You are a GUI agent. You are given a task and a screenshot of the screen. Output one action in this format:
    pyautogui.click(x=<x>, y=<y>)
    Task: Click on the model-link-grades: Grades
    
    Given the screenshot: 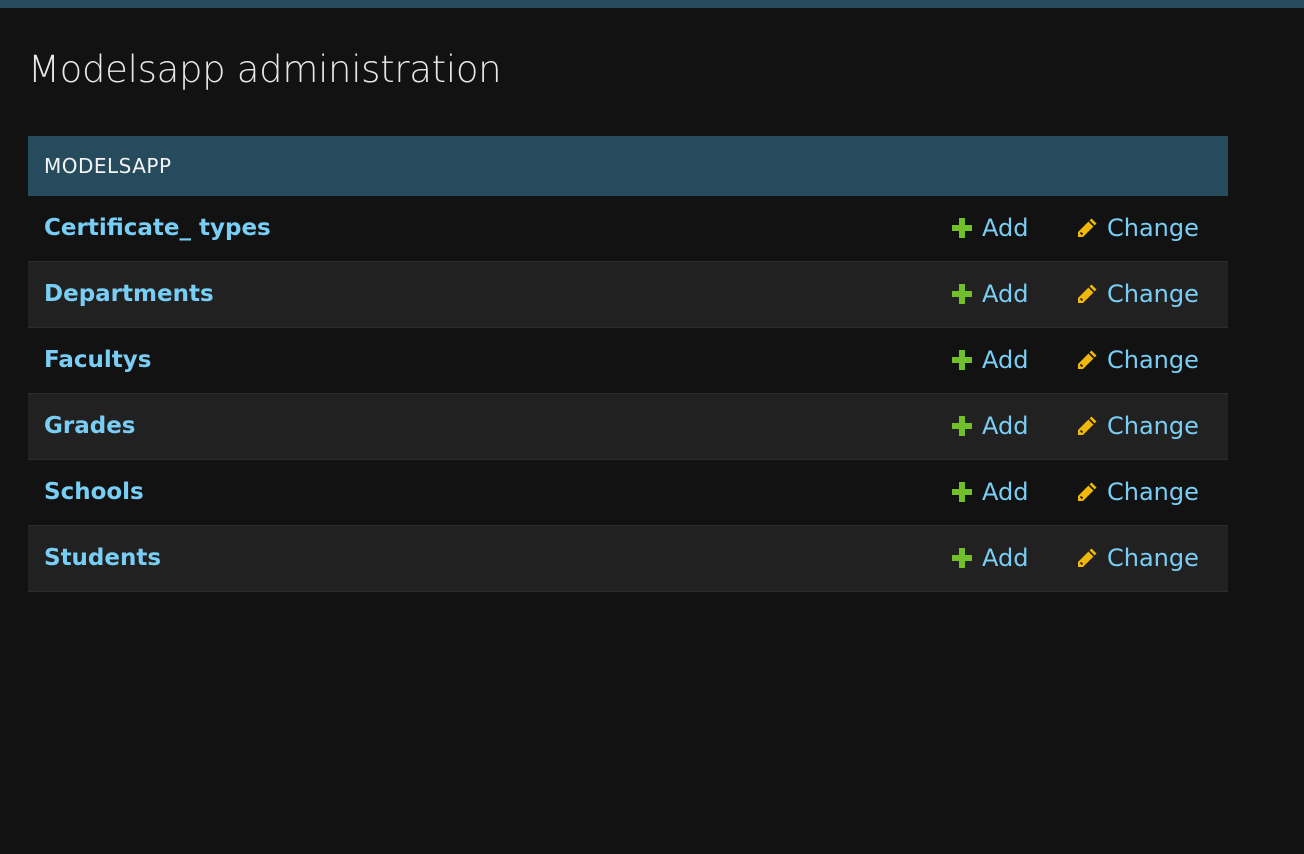 What is the action you would take?
    pyautogui.click(x=90, y=426)
    